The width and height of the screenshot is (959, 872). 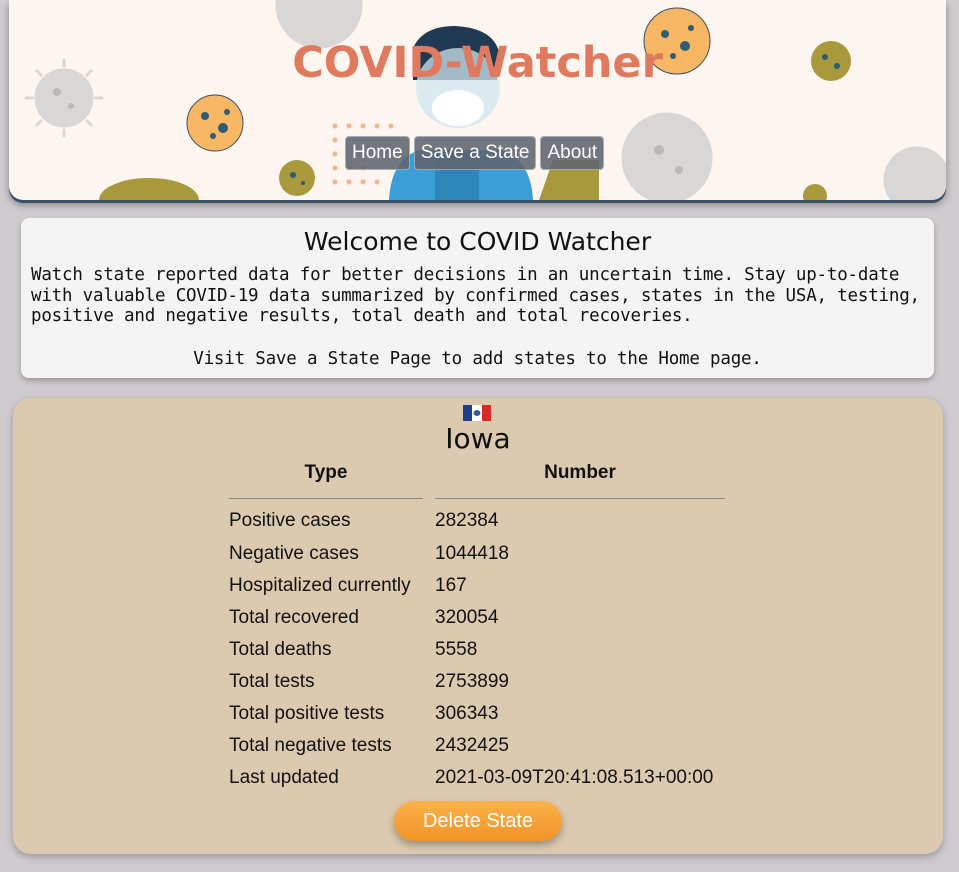 What do you see at coordinates (272, 681) in the screenshot?
I see `row-label: Total tests` at bounding box center [272, 681].